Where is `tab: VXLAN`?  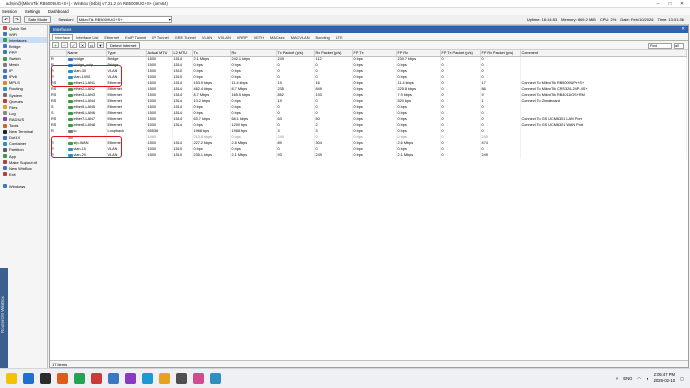
tab: VXLAN is located at coordinates (224, 37).